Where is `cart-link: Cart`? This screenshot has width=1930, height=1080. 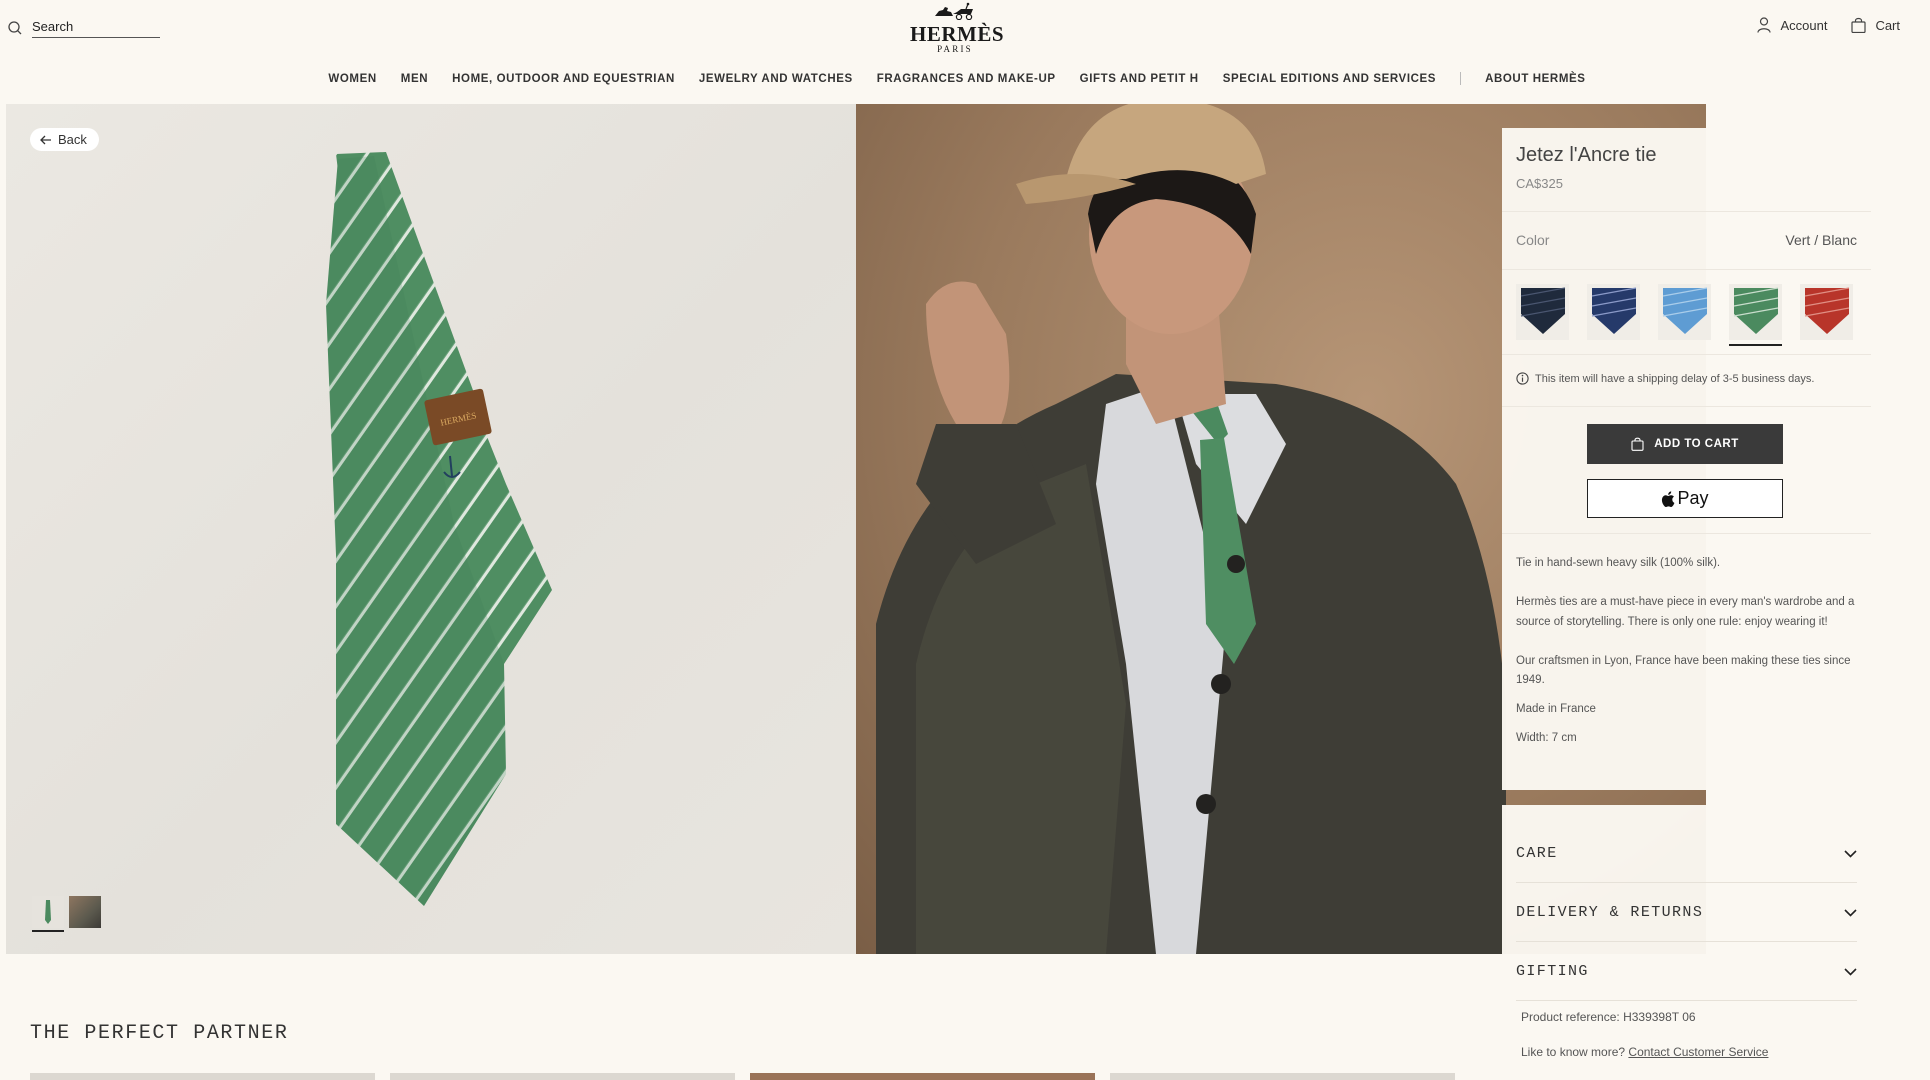 cart-link: Cart is located at coordinates (1875, 25).